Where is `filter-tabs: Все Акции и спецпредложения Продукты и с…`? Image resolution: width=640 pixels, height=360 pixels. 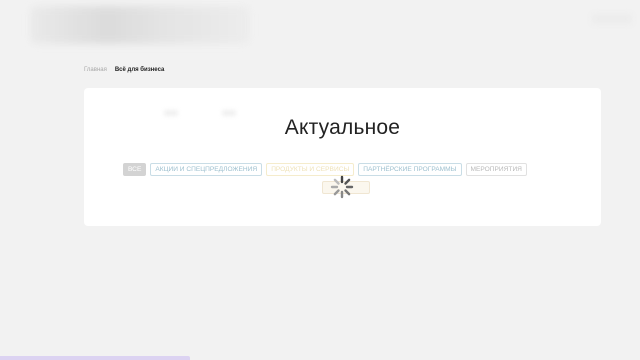
filter-tabs: Все Акции и спецпредложения Продукты и с… is located at coordinates (325, 169).